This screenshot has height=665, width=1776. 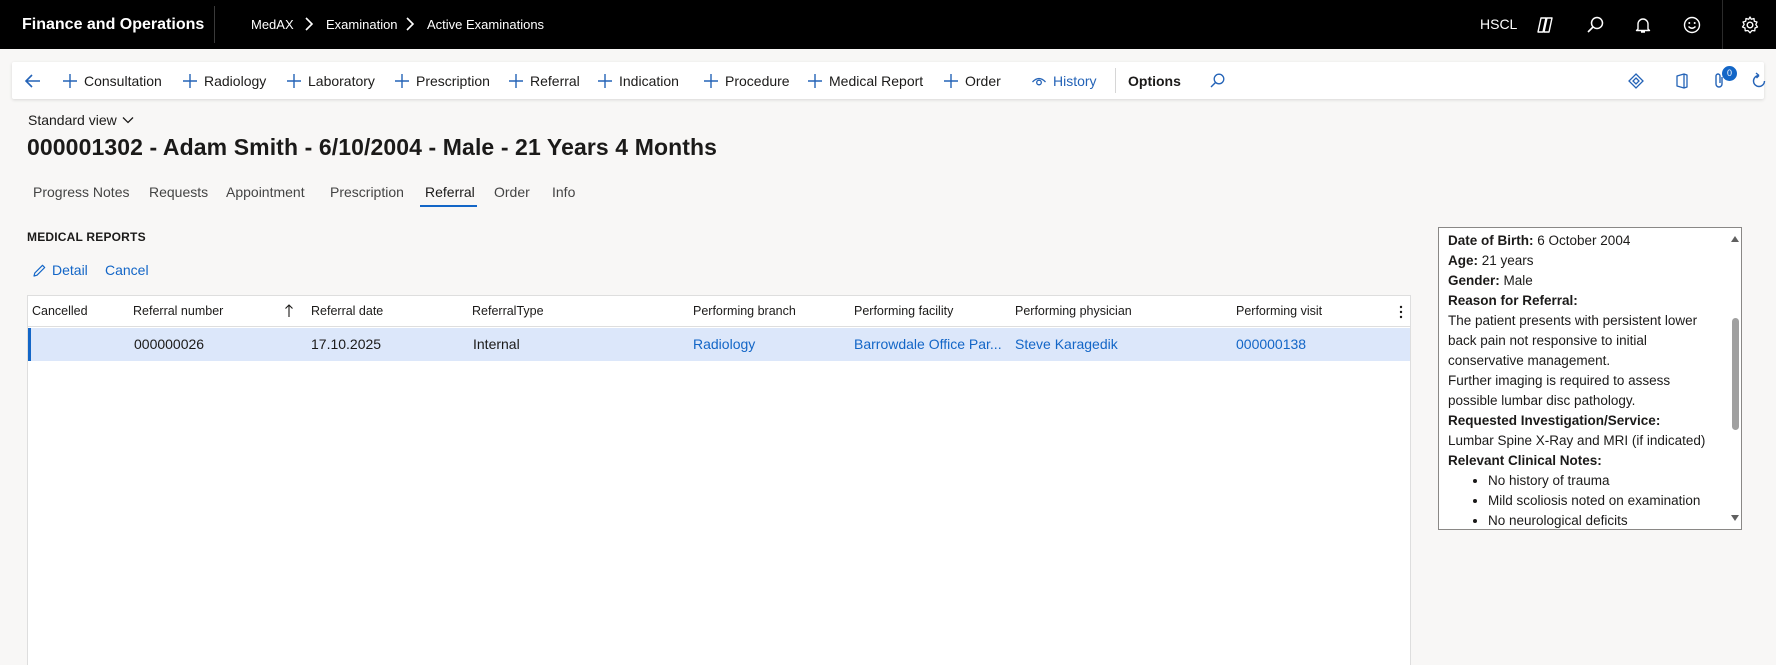 I want to click on section-title: MEDICAL REPORTS, so click(x=86, y=237).